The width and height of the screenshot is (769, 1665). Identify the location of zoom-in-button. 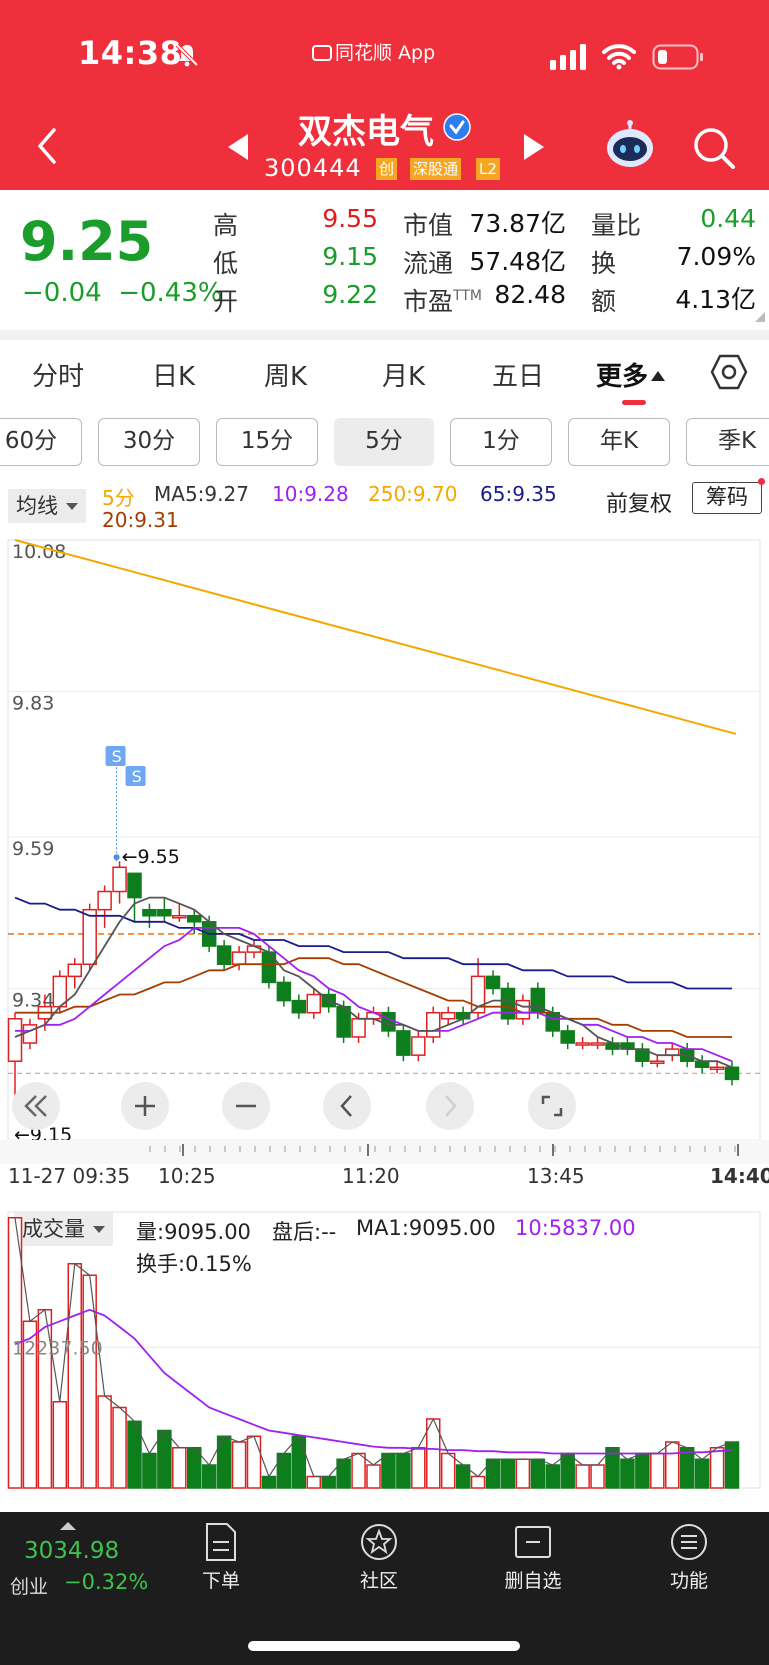
(145, 1106).